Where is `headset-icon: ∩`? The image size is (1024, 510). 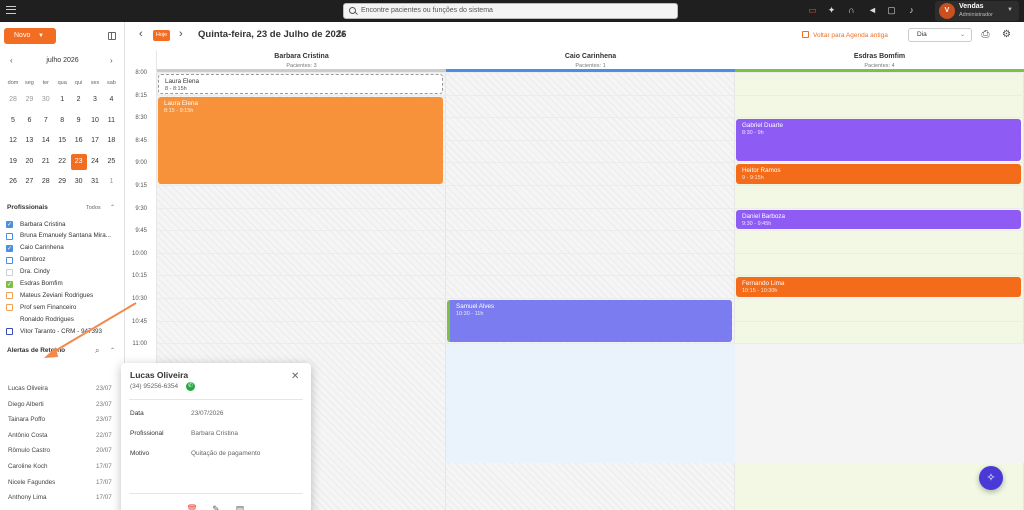 headset-icon: ∩ is located at coordinates (851, 10).